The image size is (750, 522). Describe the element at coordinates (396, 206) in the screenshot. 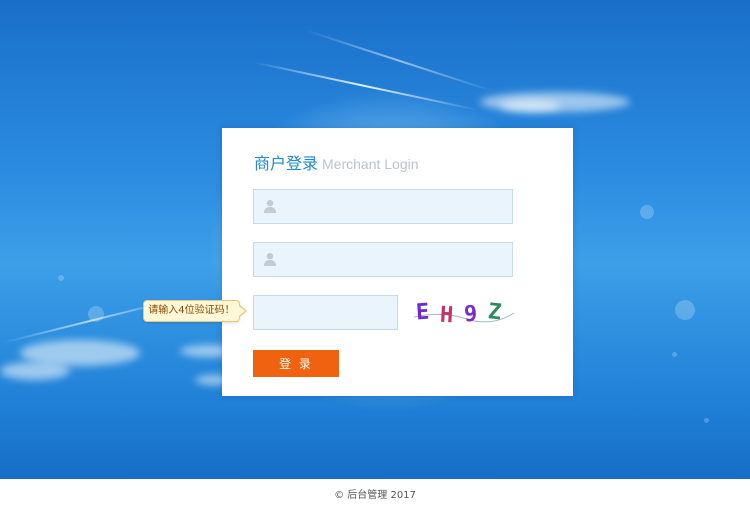

I see `username-input` at that location.